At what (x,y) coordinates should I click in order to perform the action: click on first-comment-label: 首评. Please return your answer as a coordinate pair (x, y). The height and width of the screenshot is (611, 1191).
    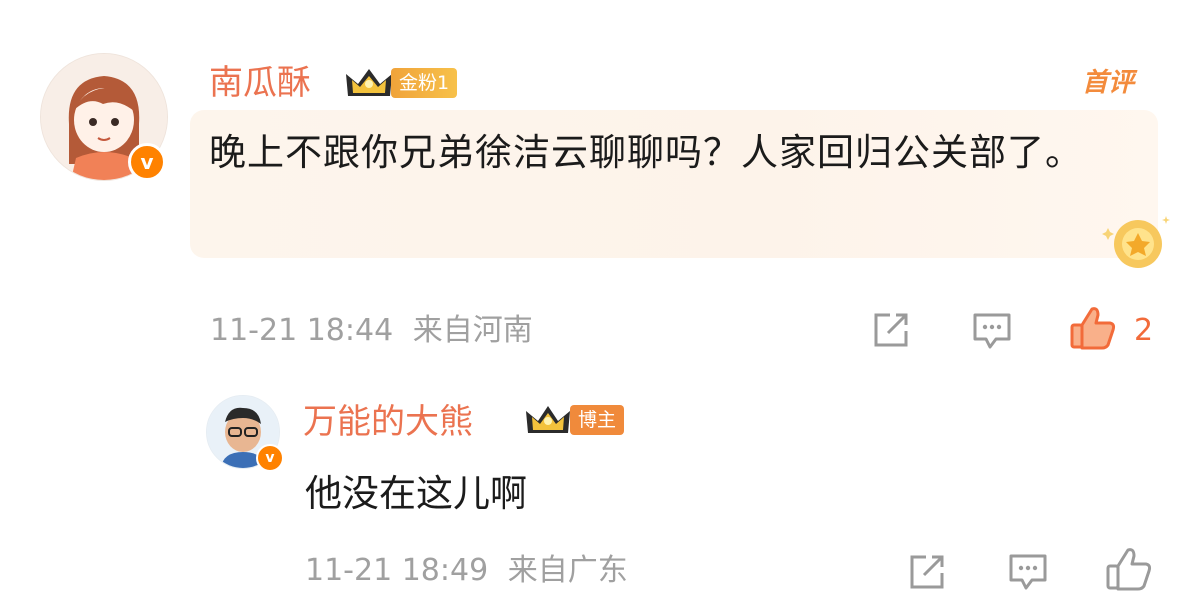
    Looking at the image, I should click on (1108, 83).